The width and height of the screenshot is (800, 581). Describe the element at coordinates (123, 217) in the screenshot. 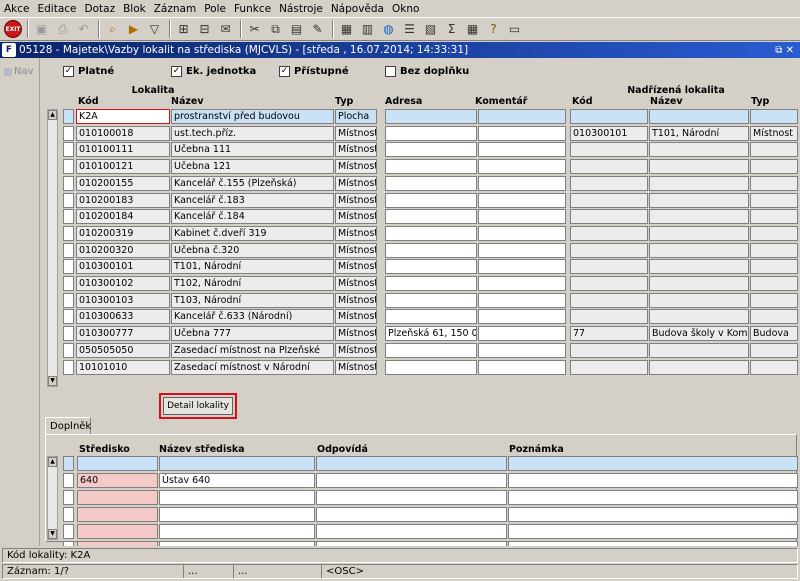

I see `cell-kod: 010200184` at that location.